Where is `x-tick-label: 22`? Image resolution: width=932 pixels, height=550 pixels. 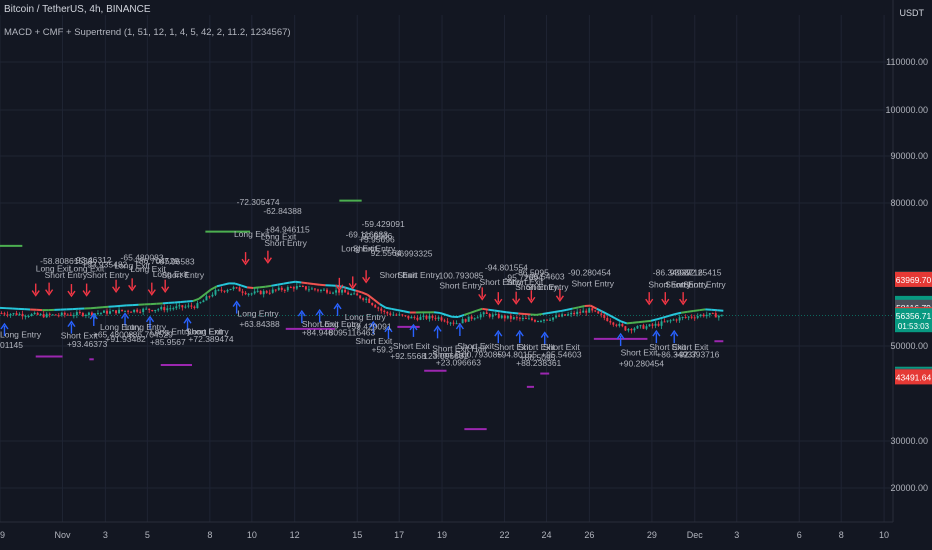
x-tick-label: 22 is located at coordinates (505, 535).